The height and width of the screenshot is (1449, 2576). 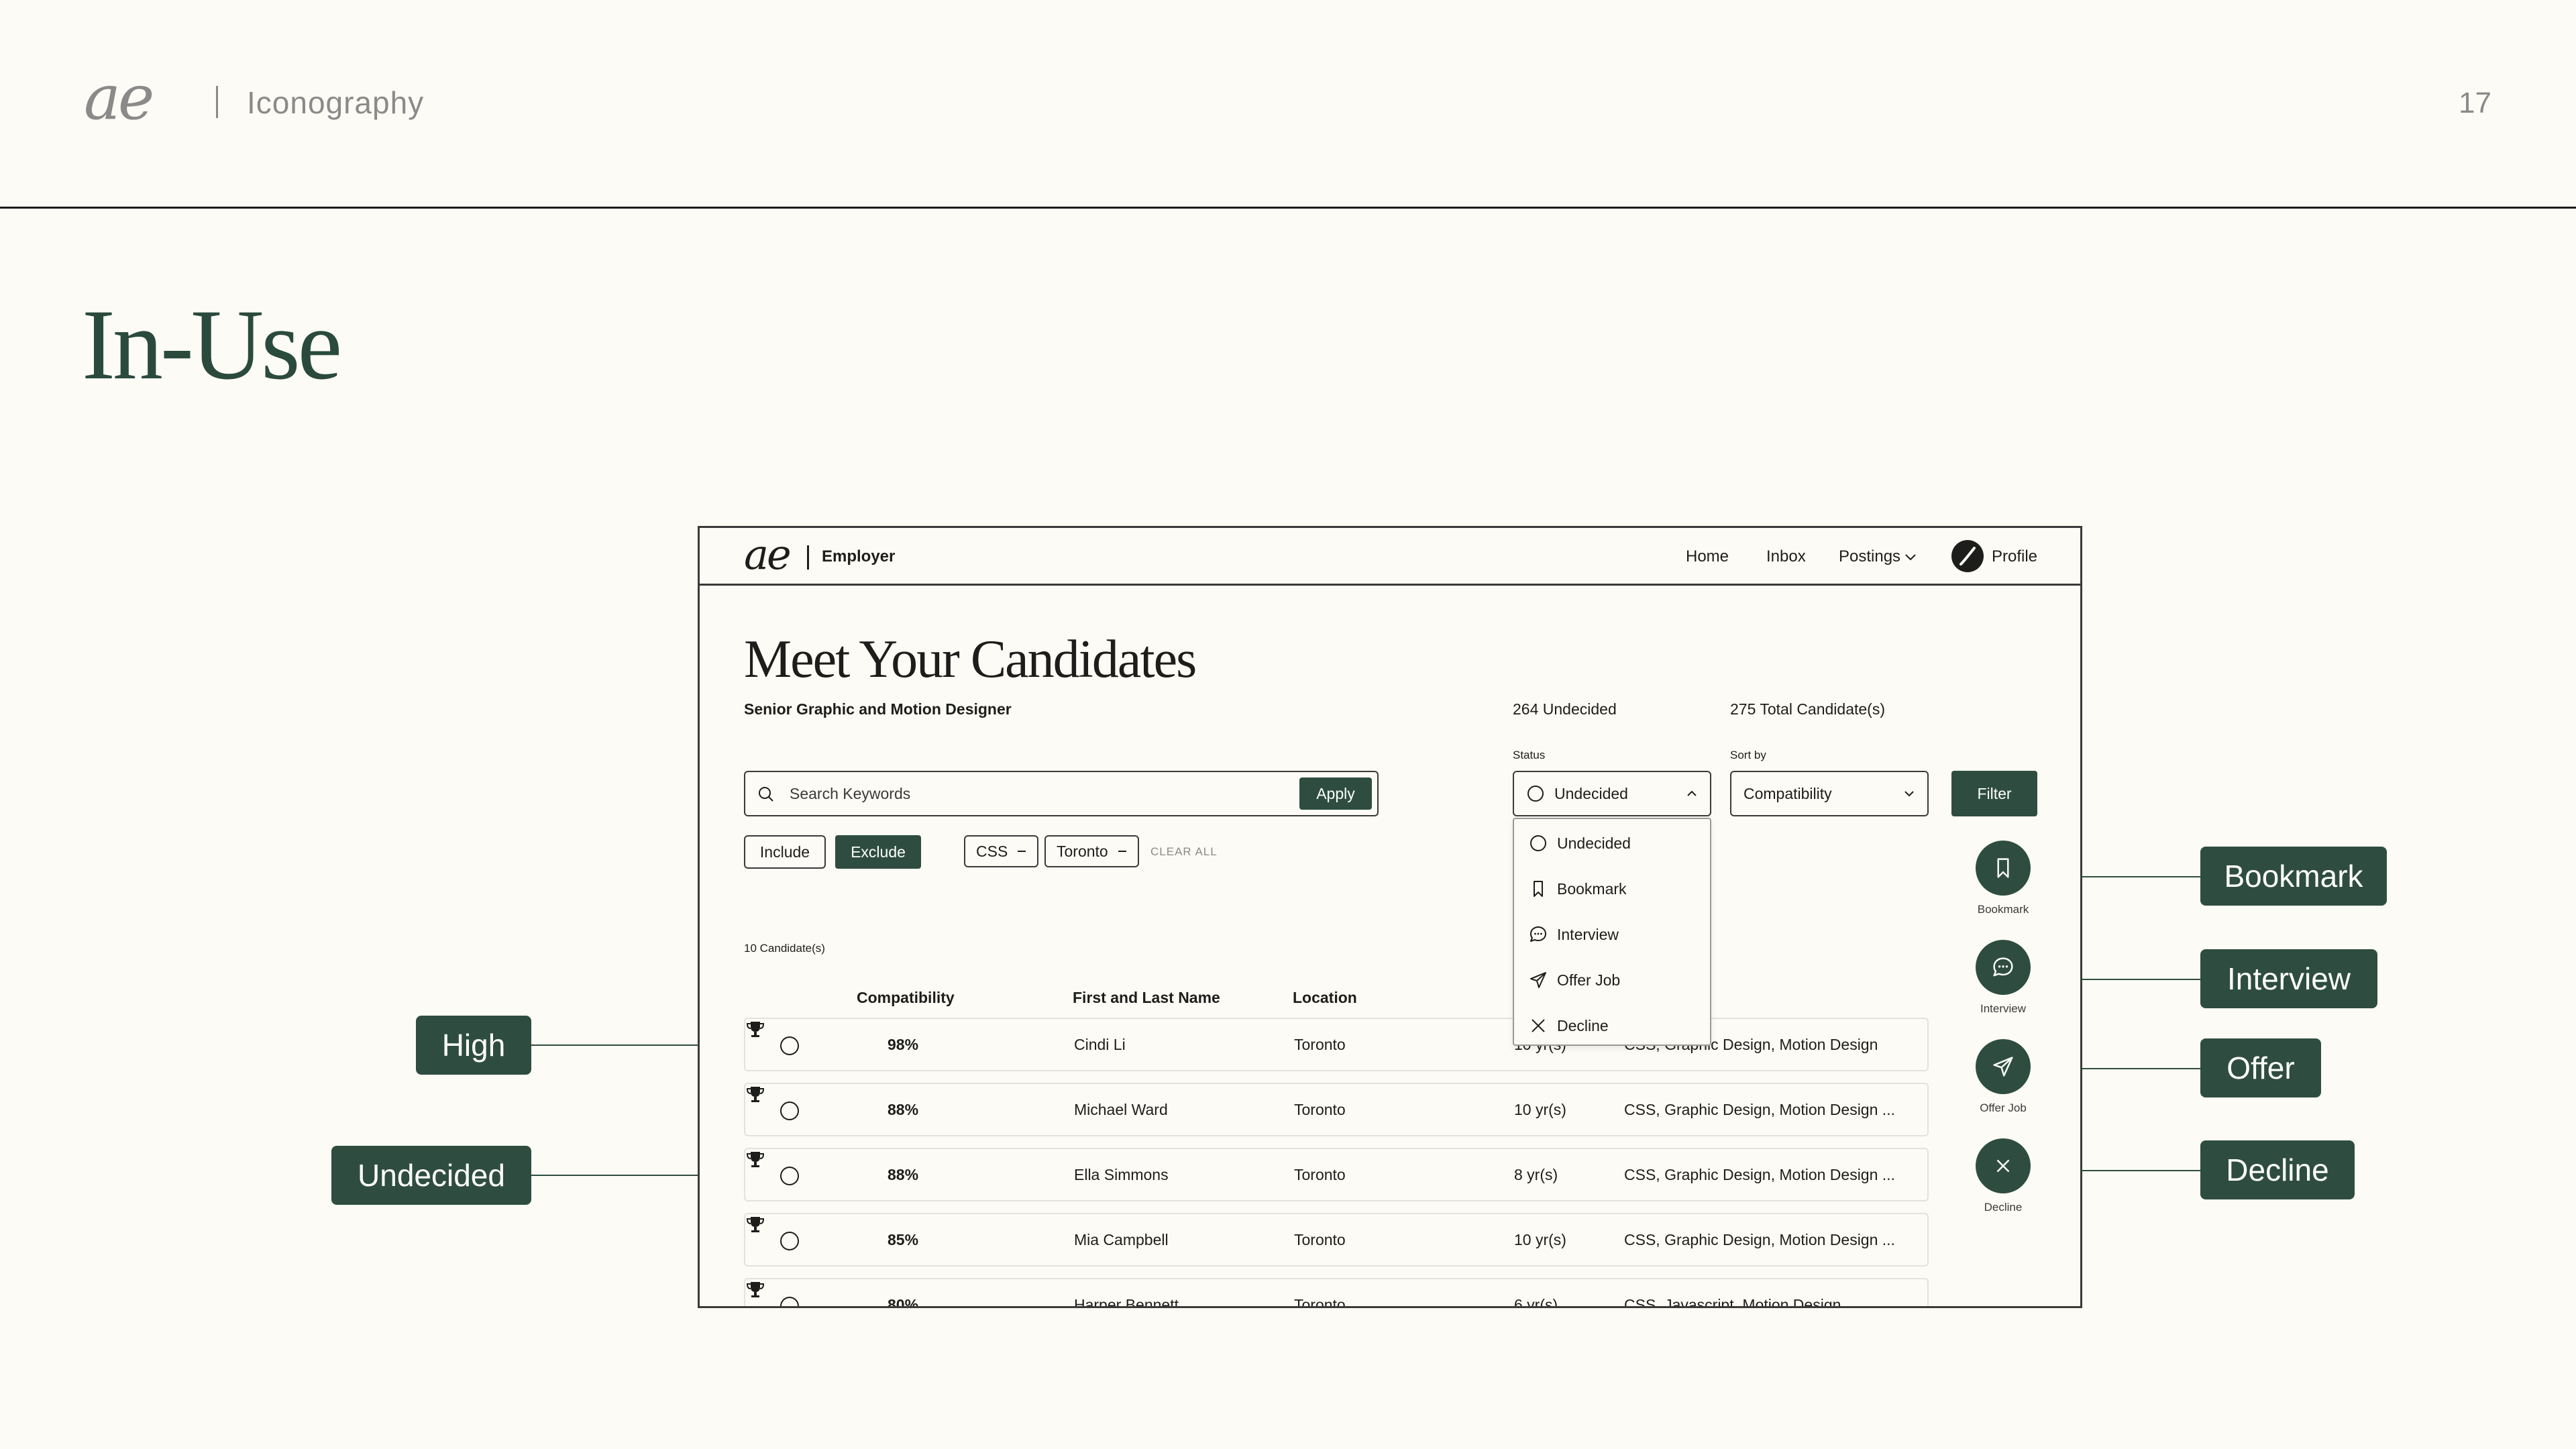 I want to click on page-number: 17, so click(x=2475, y=103).